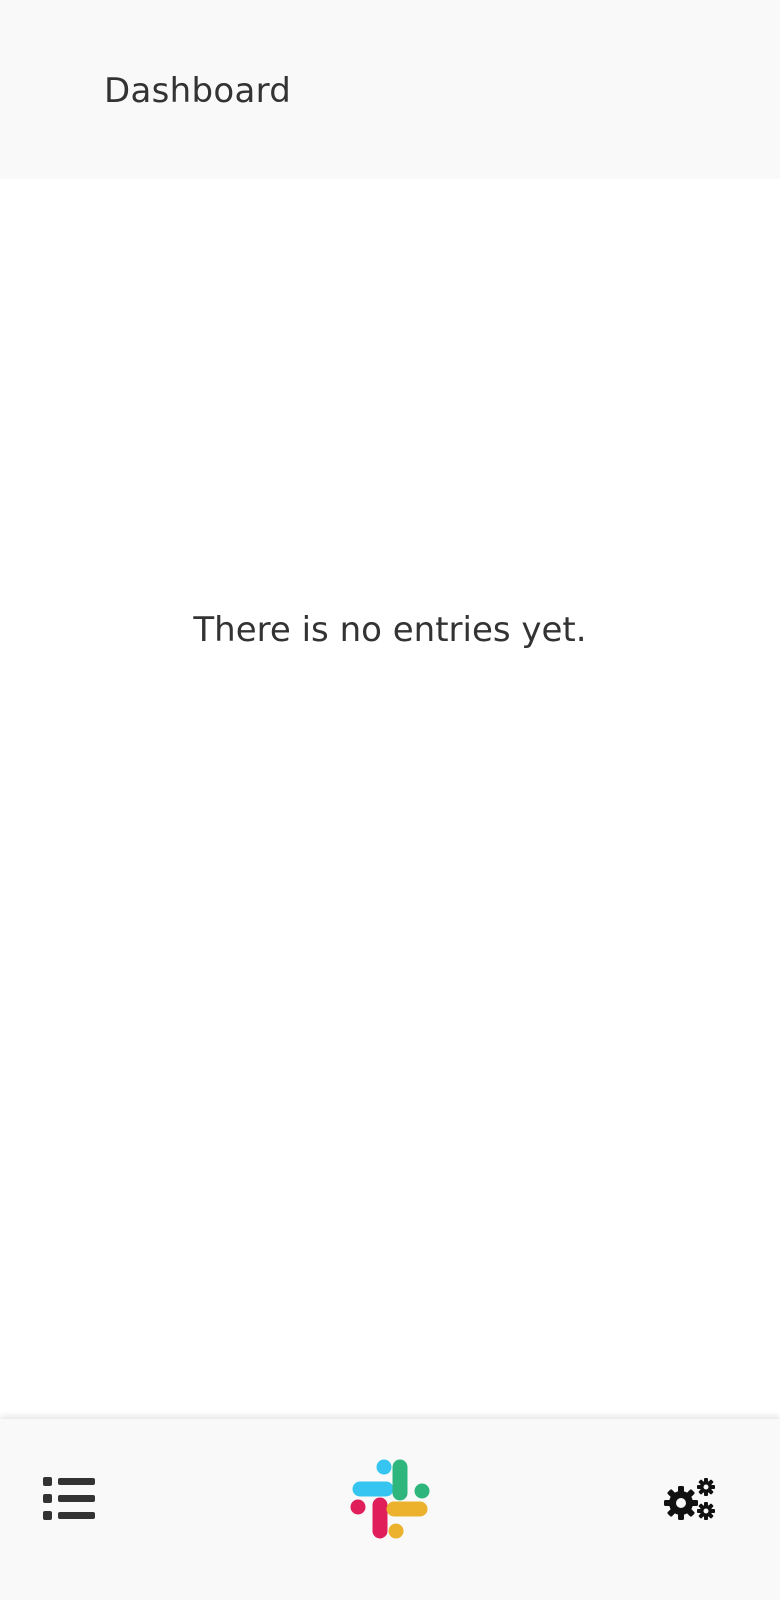 This screenshot has height=1600, width=780. Describe the element at coordinates (198, 91) in the screenshot. I see `page-title: Dashboard` at that location.